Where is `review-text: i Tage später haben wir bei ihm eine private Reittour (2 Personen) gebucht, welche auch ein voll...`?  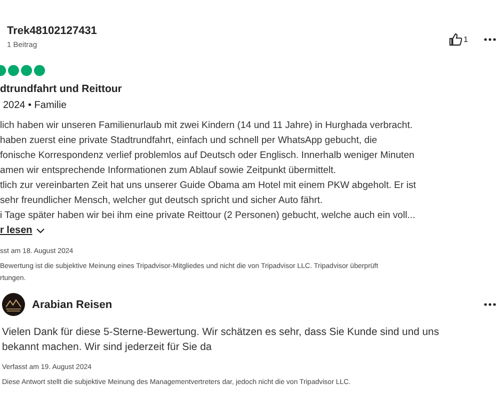
review-text: i Tage später haben wir bei ihm eine private Reittour (2 Personen) gebucht, welche auch ein voll... is located at coordinates (208, 216).